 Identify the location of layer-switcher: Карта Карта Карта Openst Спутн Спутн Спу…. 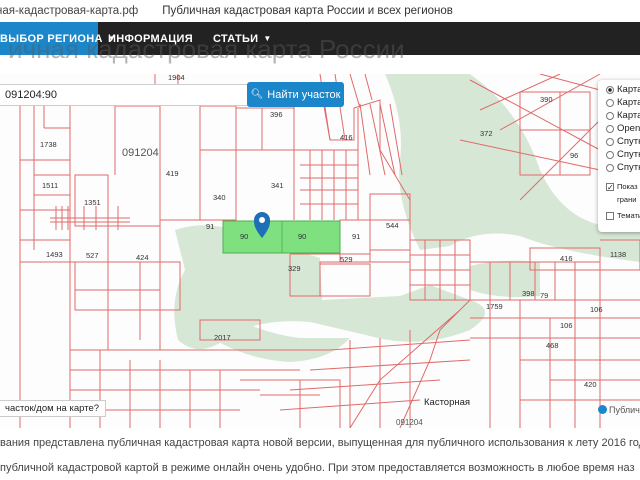
(619, 156).